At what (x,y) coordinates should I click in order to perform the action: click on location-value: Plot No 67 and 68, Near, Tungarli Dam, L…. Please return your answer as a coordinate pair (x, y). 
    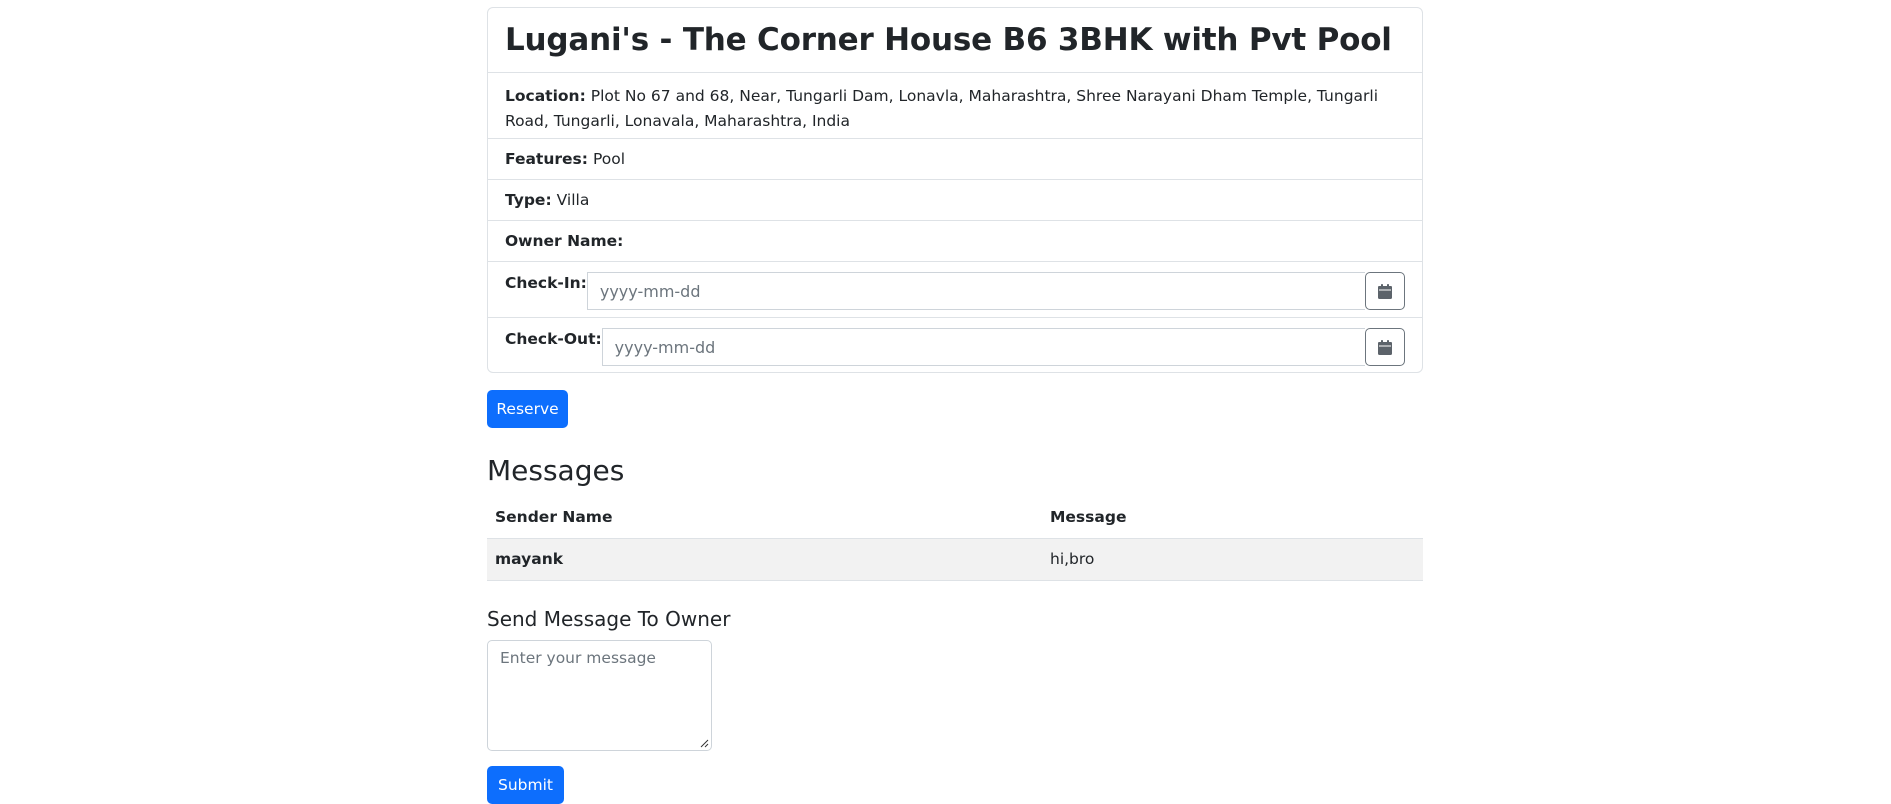
    Looking at the image, I should click on (942, 108).